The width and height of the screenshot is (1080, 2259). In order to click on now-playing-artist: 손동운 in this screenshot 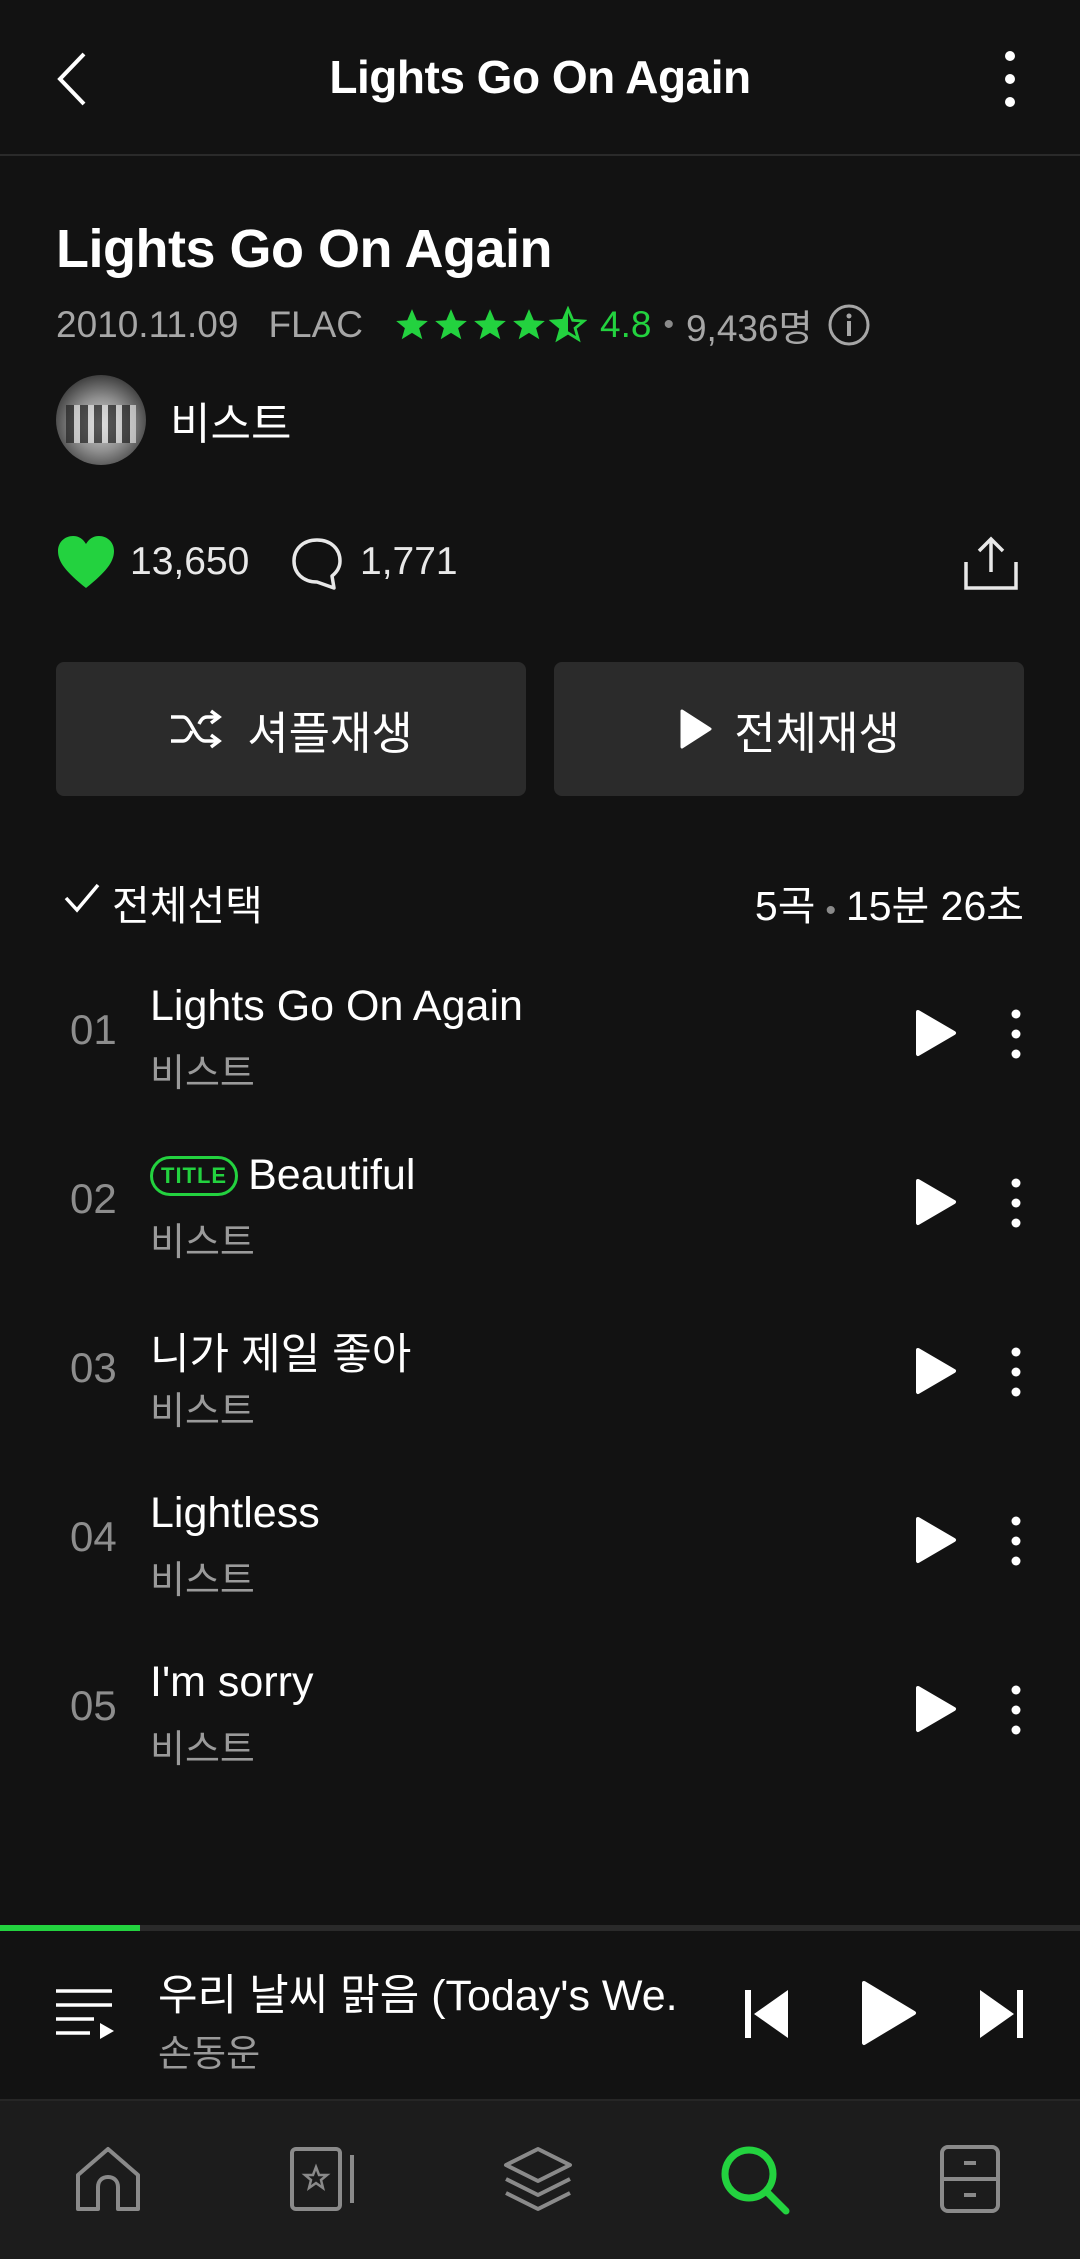, I will do `click(209, 2050)`.